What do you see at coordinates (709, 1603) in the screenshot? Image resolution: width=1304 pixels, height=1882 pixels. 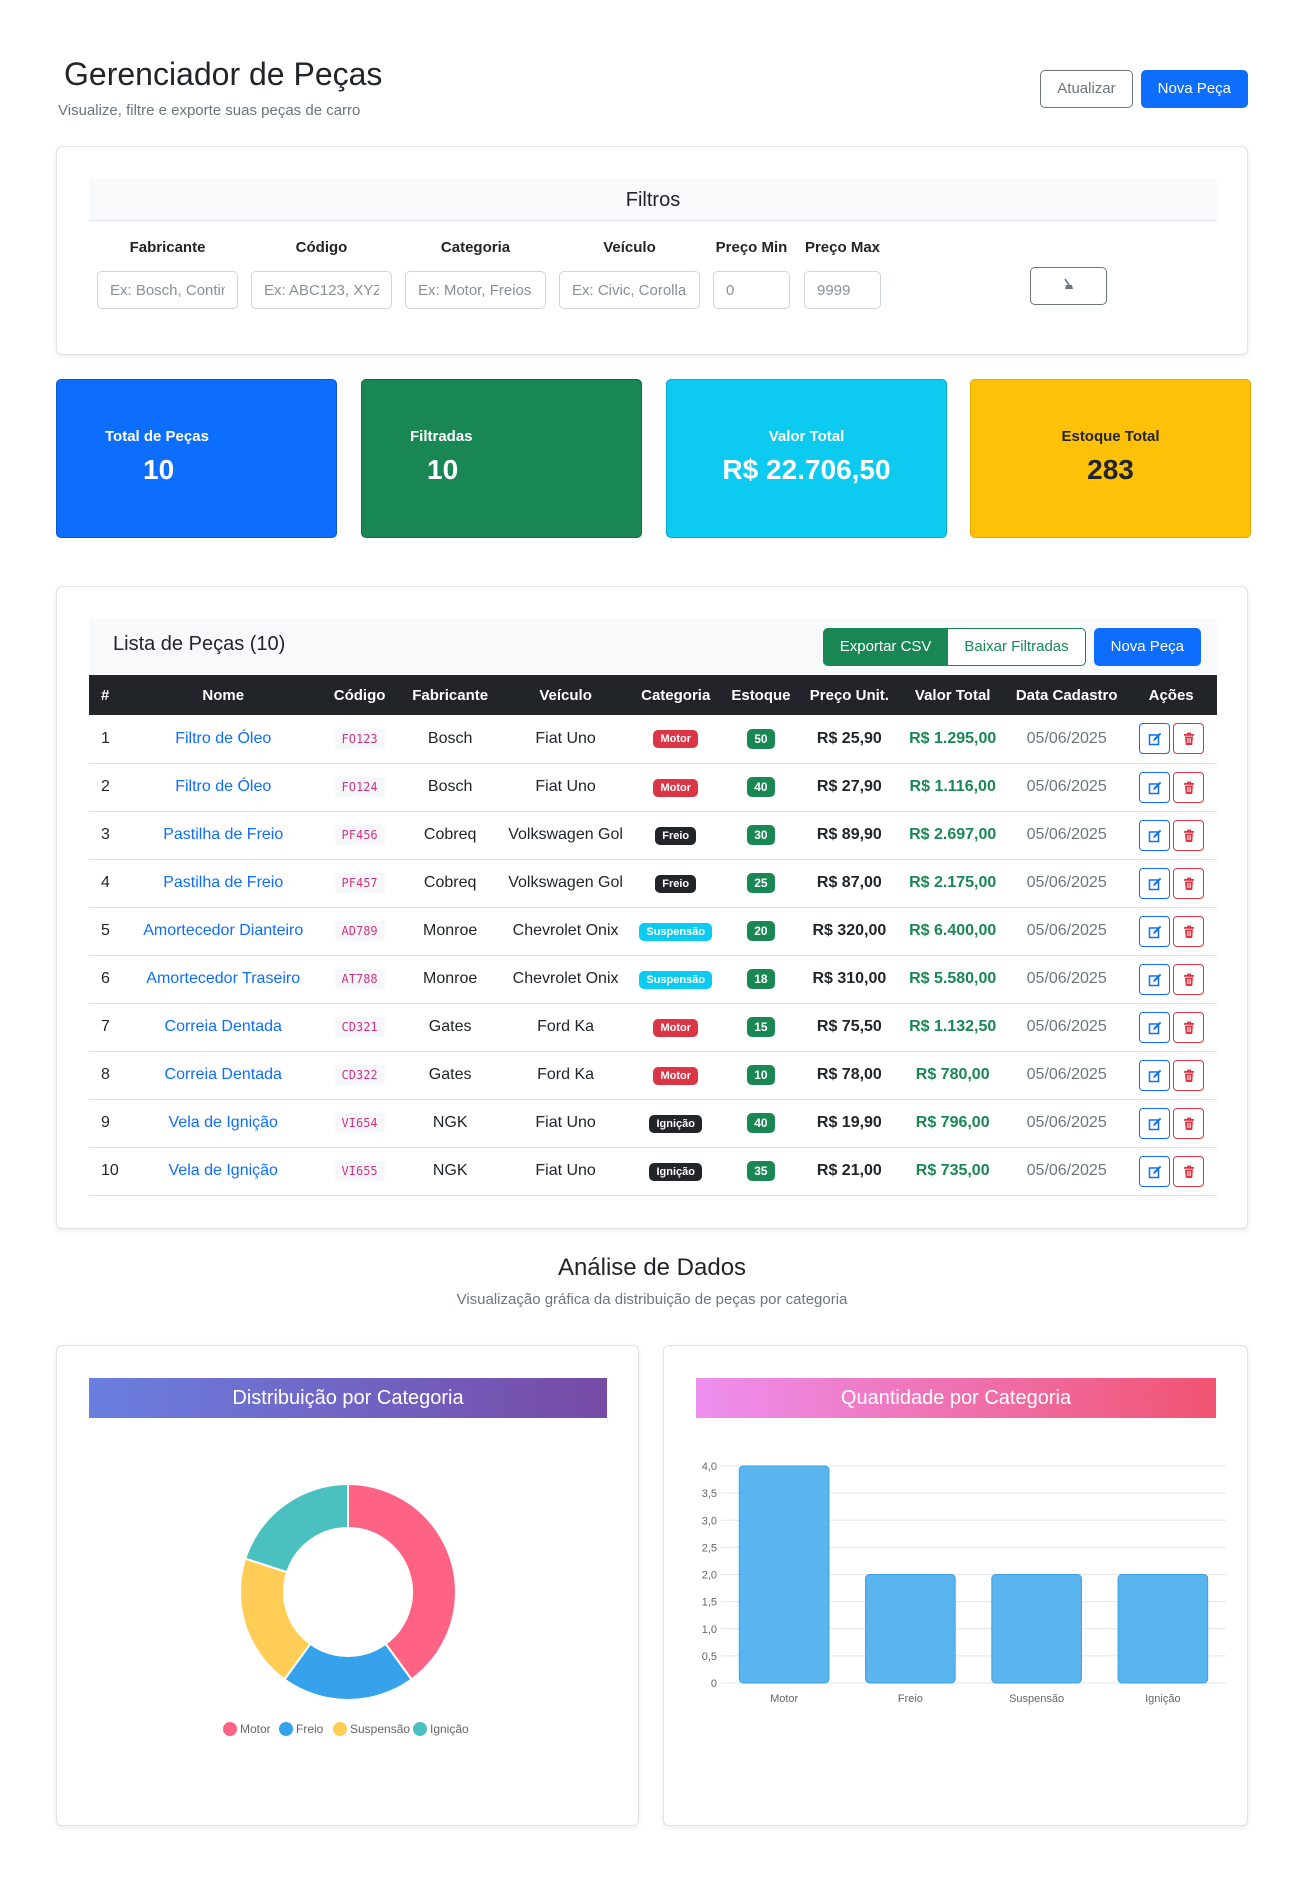 I see `y-tick-label: 1,5` at bounding box center [709, 1603].